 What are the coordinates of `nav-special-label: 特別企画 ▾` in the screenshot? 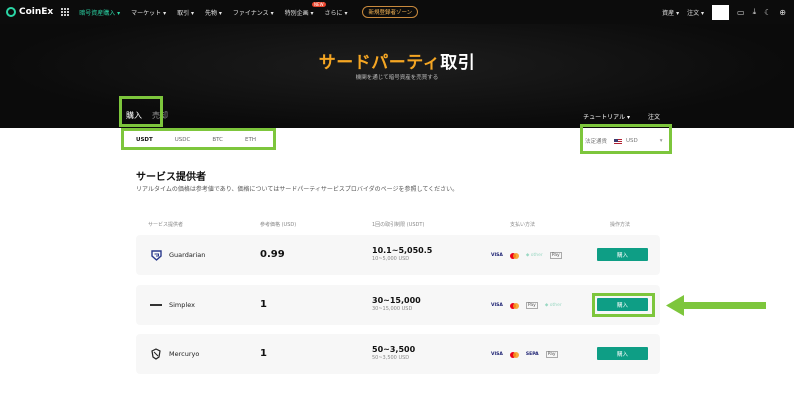 It's located at (299, 13).